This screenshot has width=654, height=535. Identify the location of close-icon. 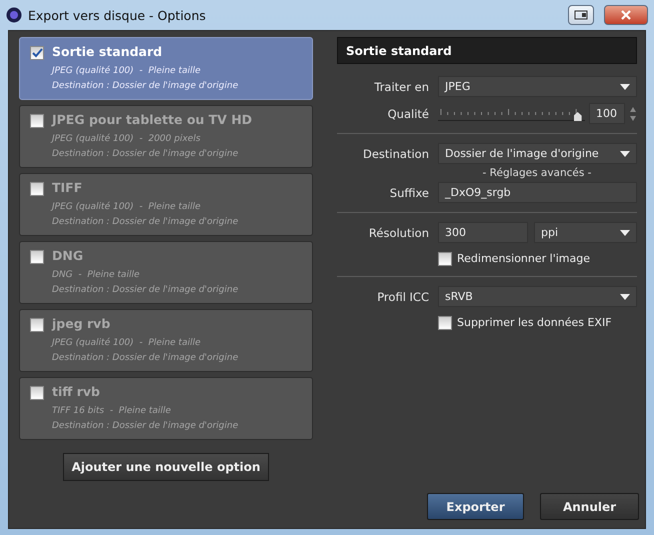
(626, 15).